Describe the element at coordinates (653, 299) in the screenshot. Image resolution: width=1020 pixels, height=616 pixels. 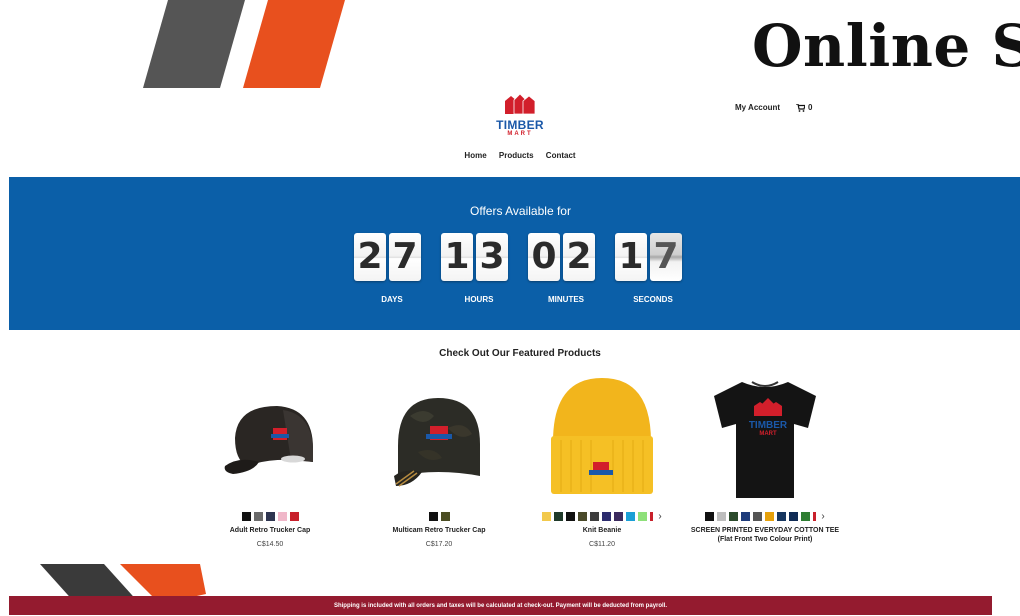
I see `label-seconds: SECONDS` at that location.